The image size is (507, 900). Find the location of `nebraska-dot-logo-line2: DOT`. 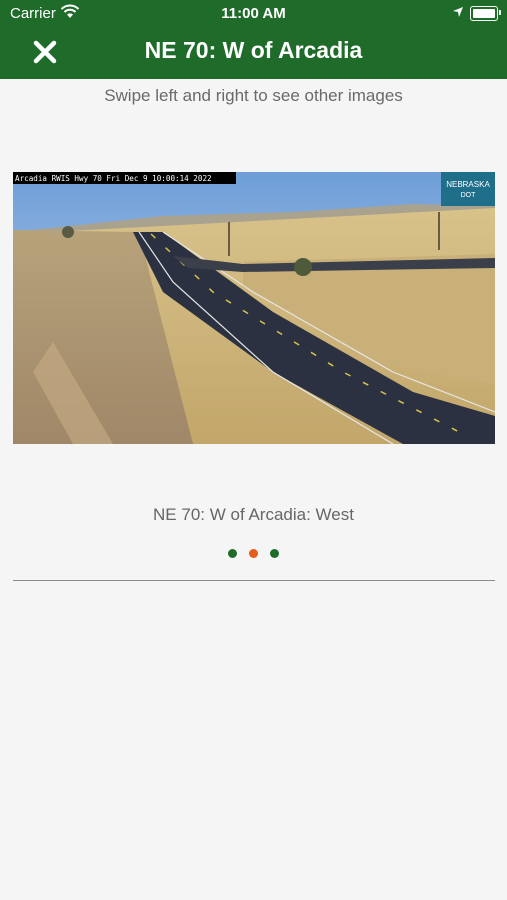

nebraska-dot-logo-line2: DOT is located at coordinates (469, 195).